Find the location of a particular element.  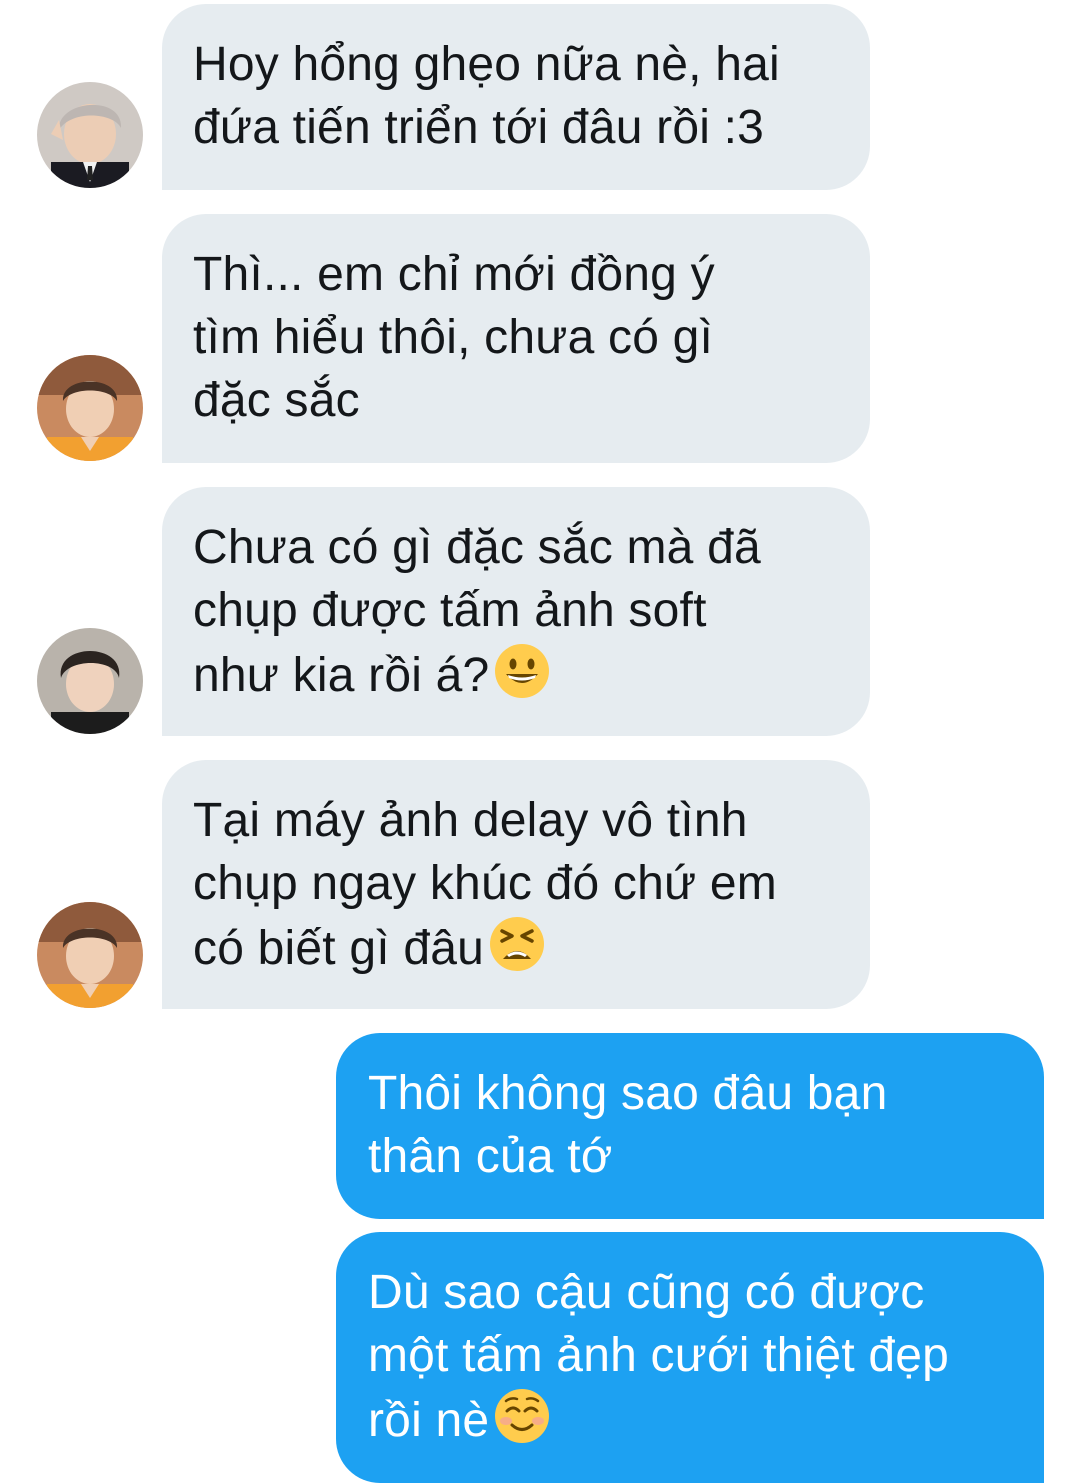

message-text-line: Tại máy ảnh delay vô tình is located at coordinates (470, 820).